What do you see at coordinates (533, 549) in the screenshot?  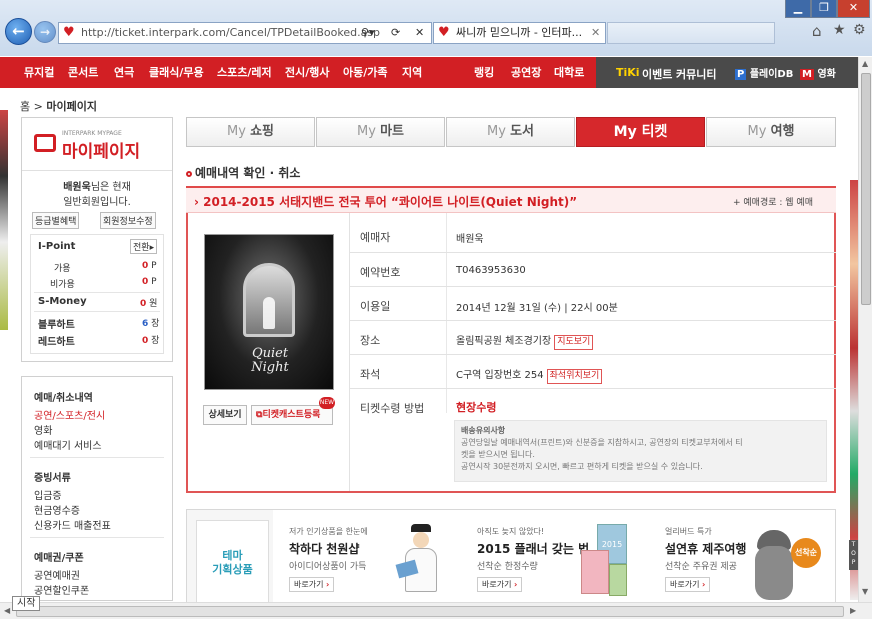 I see `promo-headline: 2015 플래너 갖는 법` at bounding box center [533, 549].